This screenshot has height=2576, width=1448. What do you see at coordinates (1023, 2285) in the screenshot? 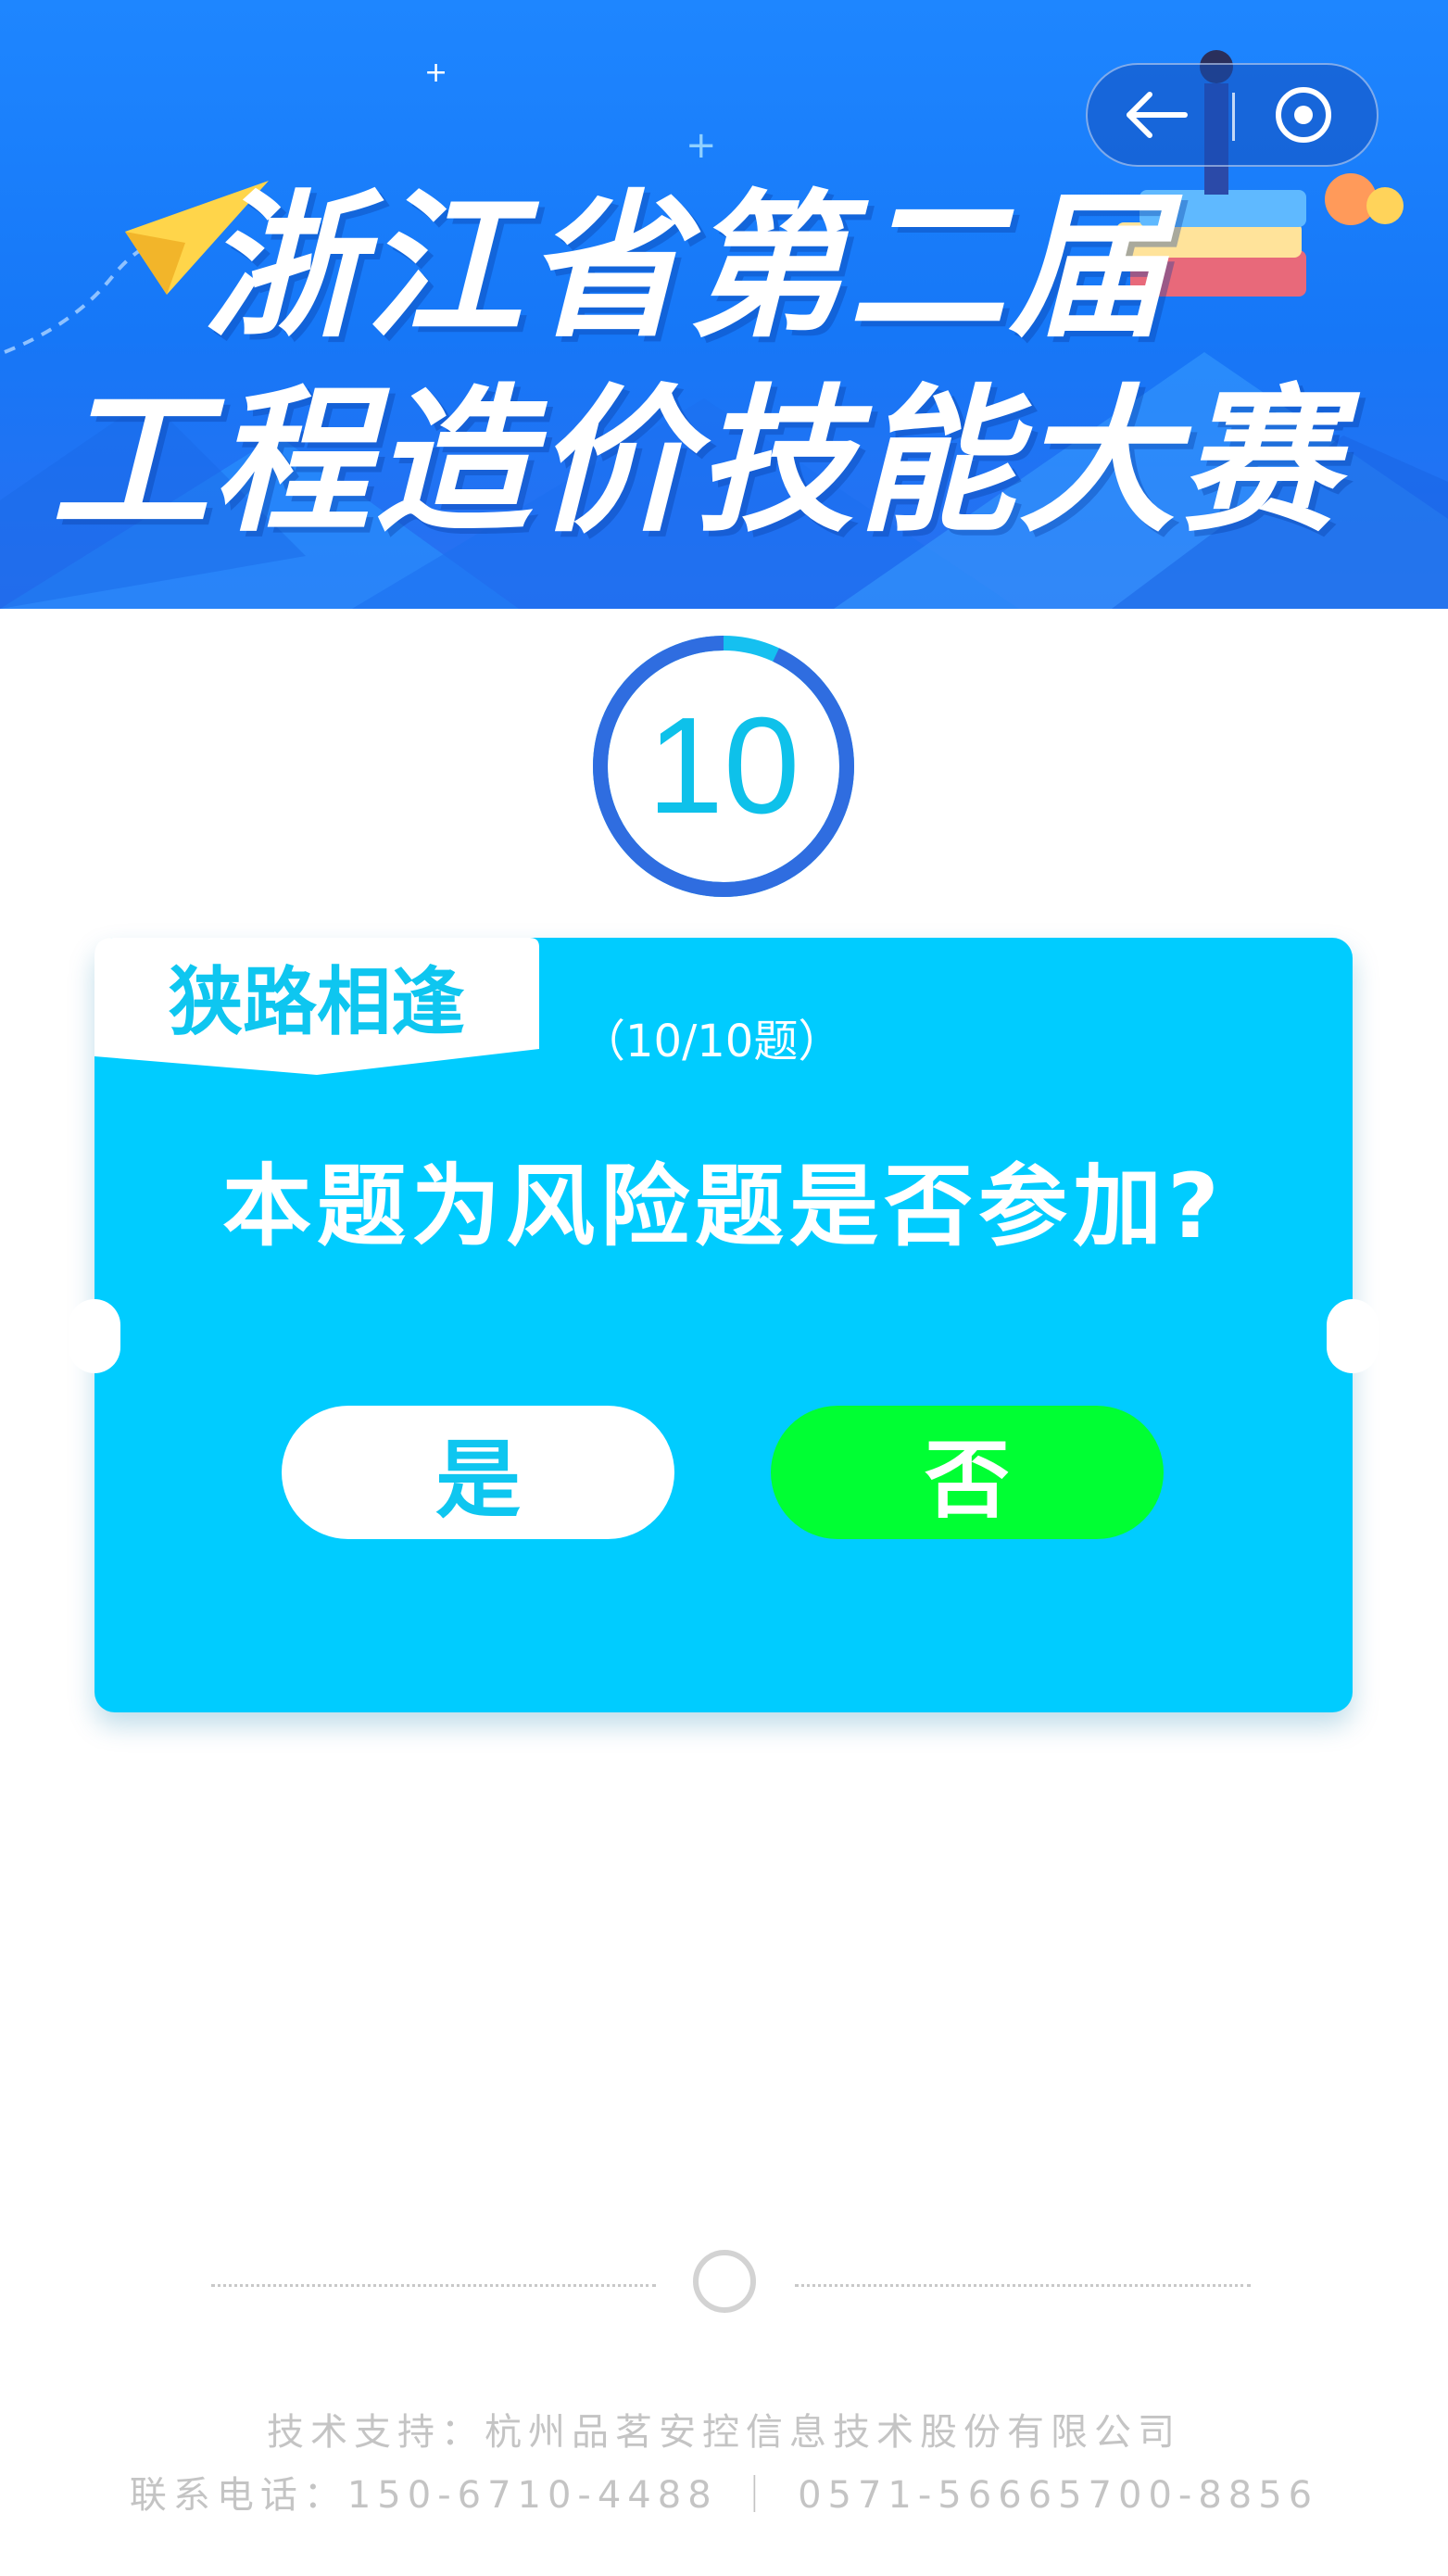
I see `footer-divider-right` at bounding box center [1023, 2285].